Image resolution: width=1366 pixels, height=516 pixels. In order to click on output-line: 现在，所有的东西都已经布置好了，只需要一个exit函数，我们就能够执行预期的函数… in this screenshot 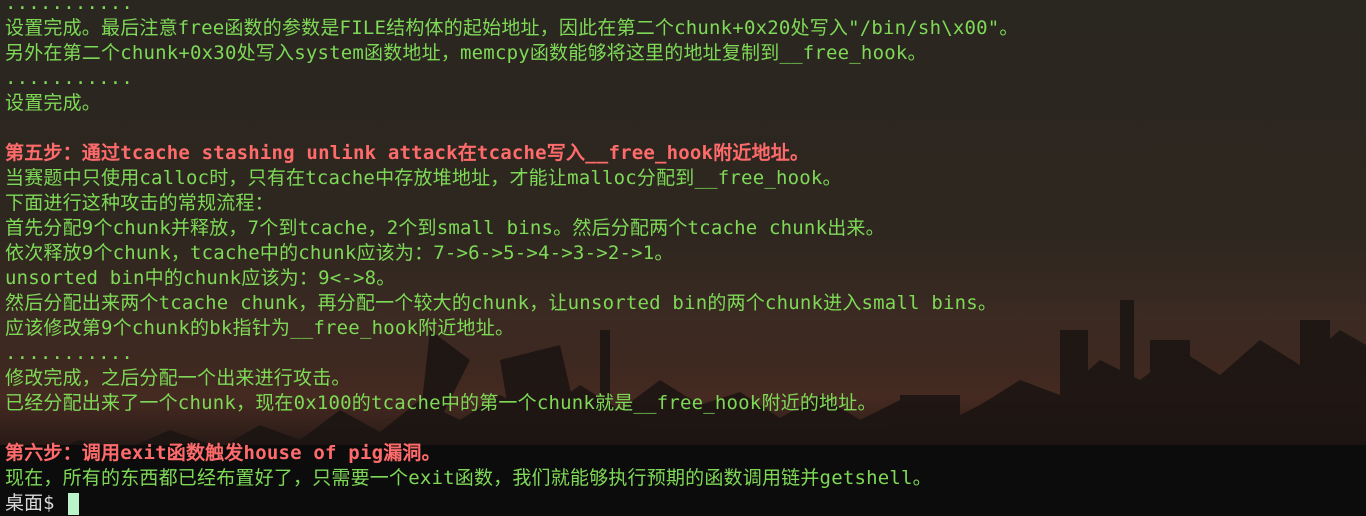, I will do `click(468, 478)`.